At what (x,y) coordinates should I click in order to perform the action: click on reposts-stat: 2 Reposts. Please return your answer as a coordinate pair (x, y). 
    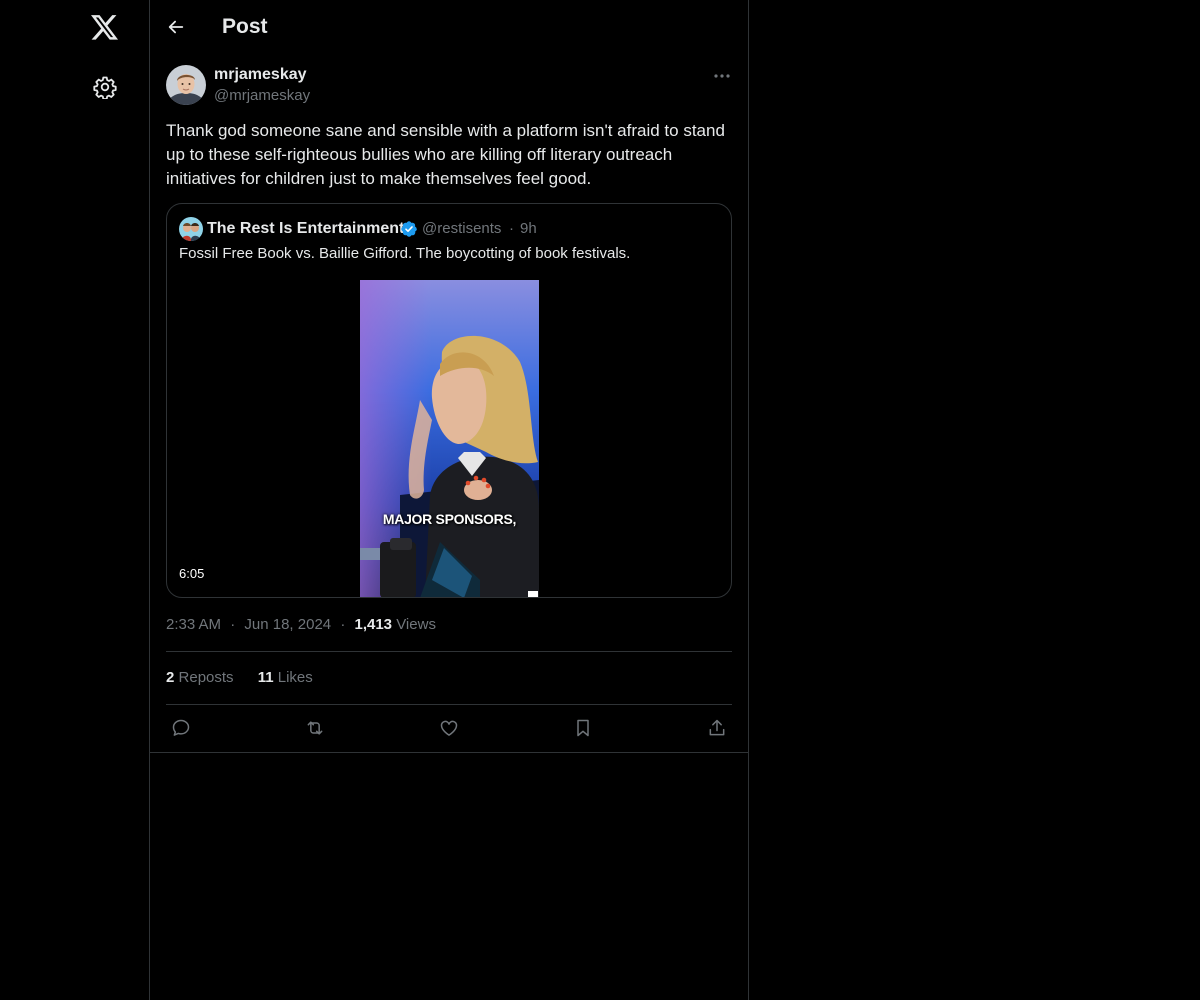
    Looking at the image, I should click on (200, 677).